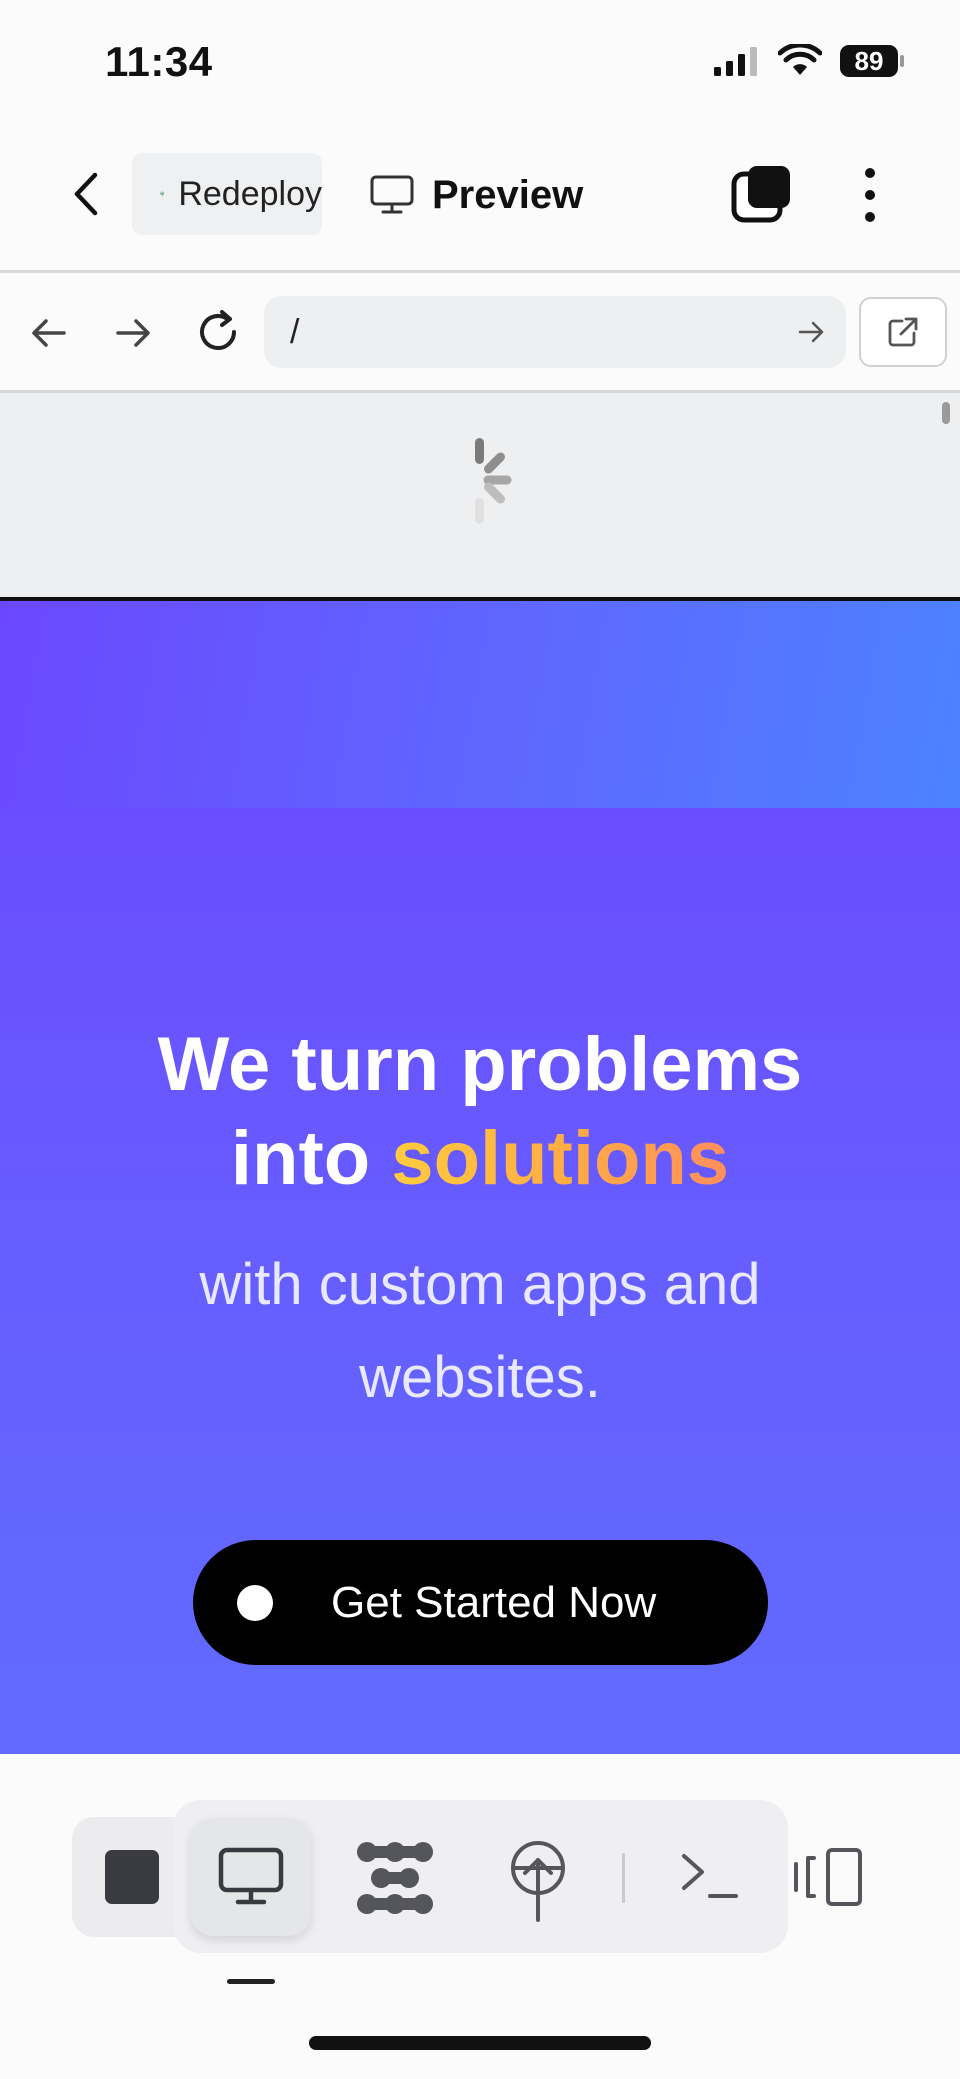 This screenshot has height=2079, width=960. What do you see at coordinates (255, 1602) in the screenshot?
I see `cta-dot-icon` at bounding box center [255, 1602].